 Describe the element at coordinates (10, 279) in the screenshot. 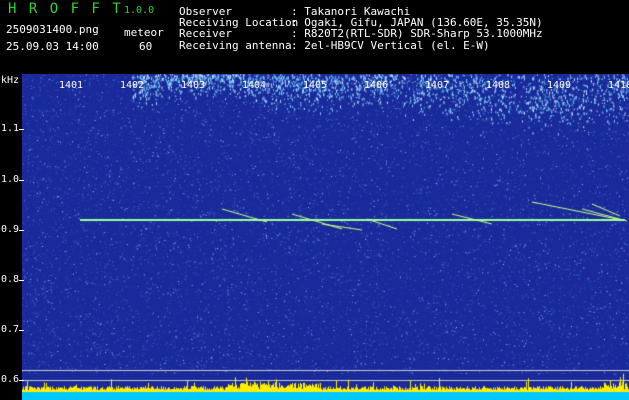

I see `y-tick-label: 0.8` at that location.